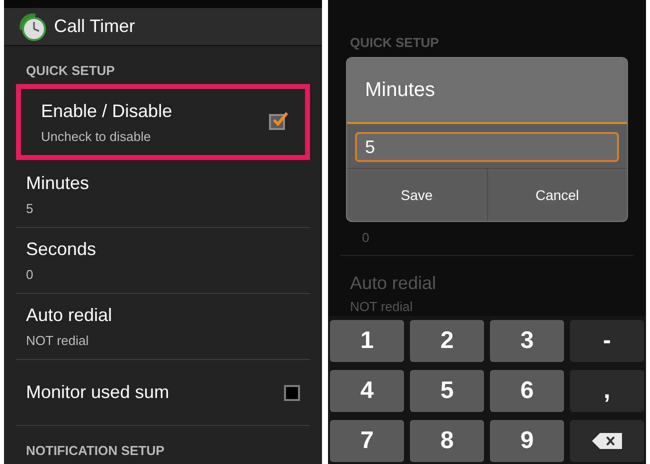 Image resolution: width=650 pixels, height=464 pixels. I want to click on preference-title: Minutes, so click(58, 184).